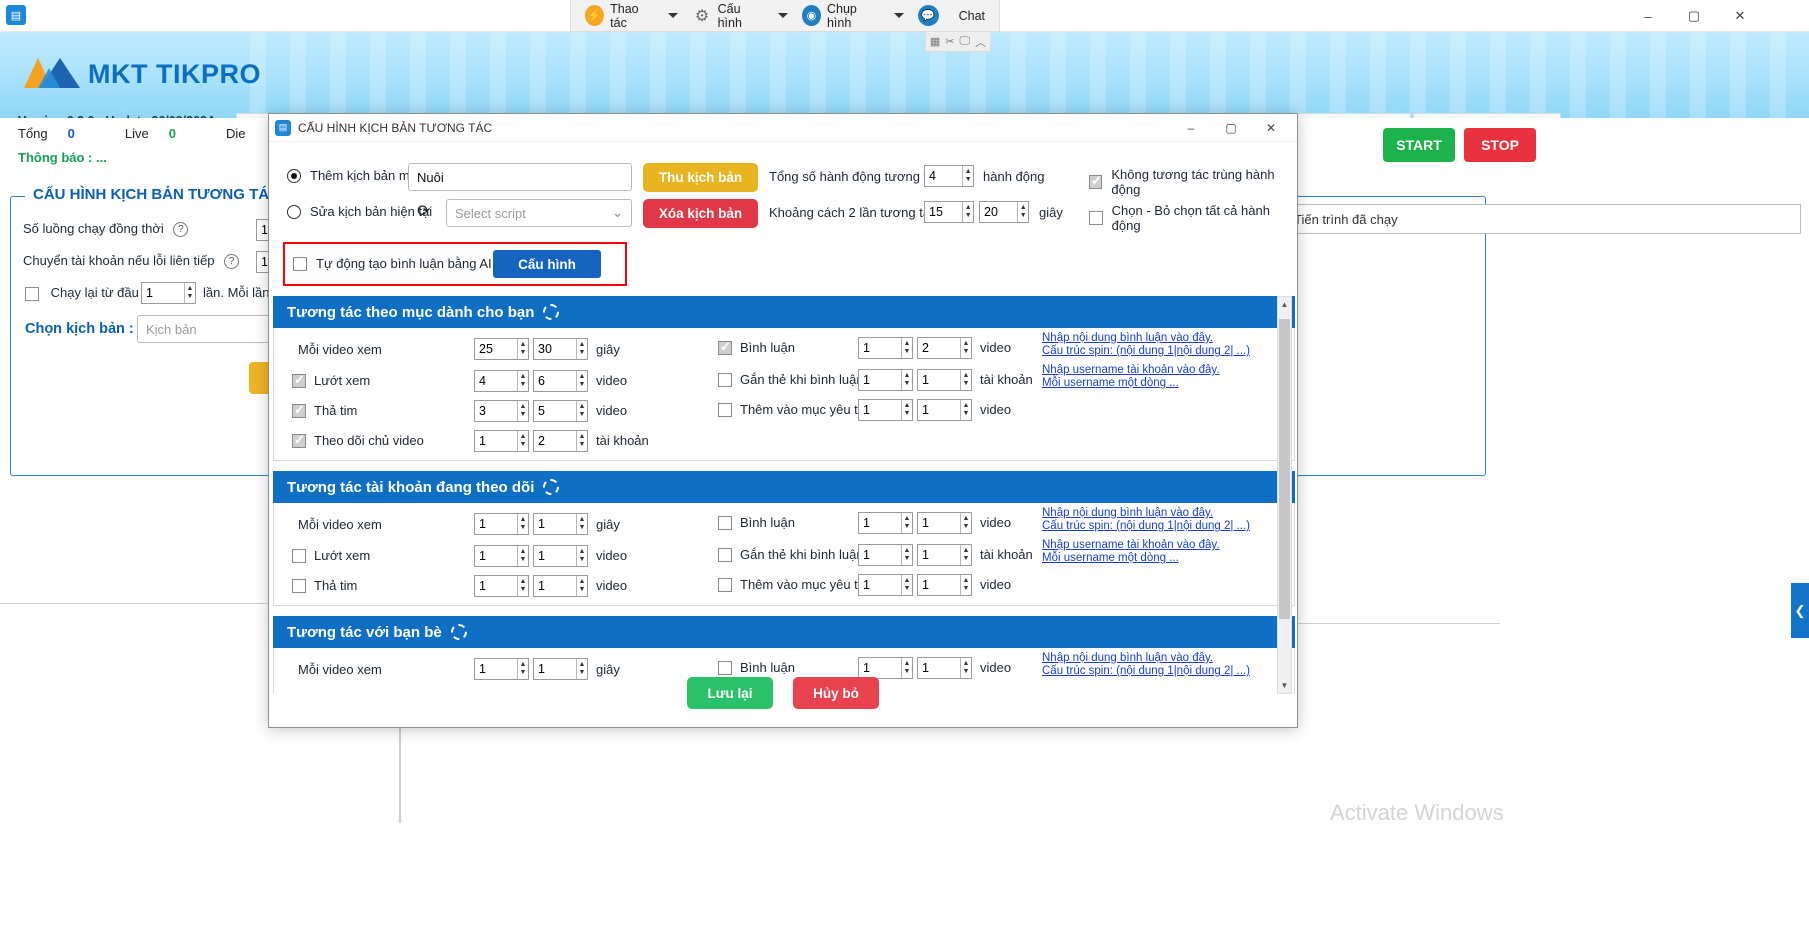 This screenshot has width=1809, height=942. Describe the element at coordinates (967, 176) in the screenshot. I see `total-actions-stepper: ▲ ▼` at that location.